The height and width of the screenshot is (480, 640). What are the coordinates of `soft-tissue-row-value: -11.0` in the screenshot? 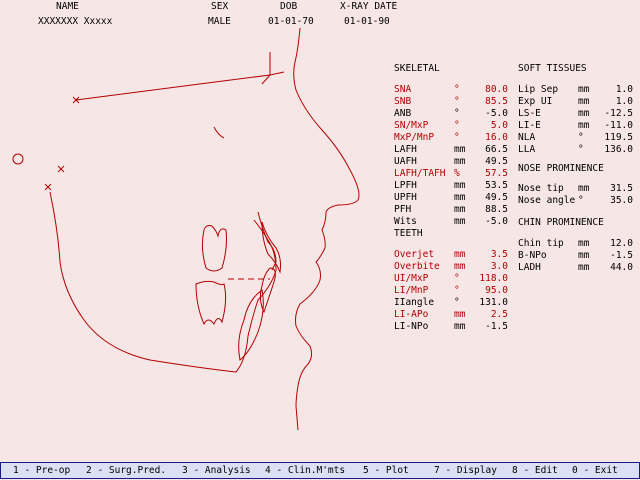 It's located at (618, 125).